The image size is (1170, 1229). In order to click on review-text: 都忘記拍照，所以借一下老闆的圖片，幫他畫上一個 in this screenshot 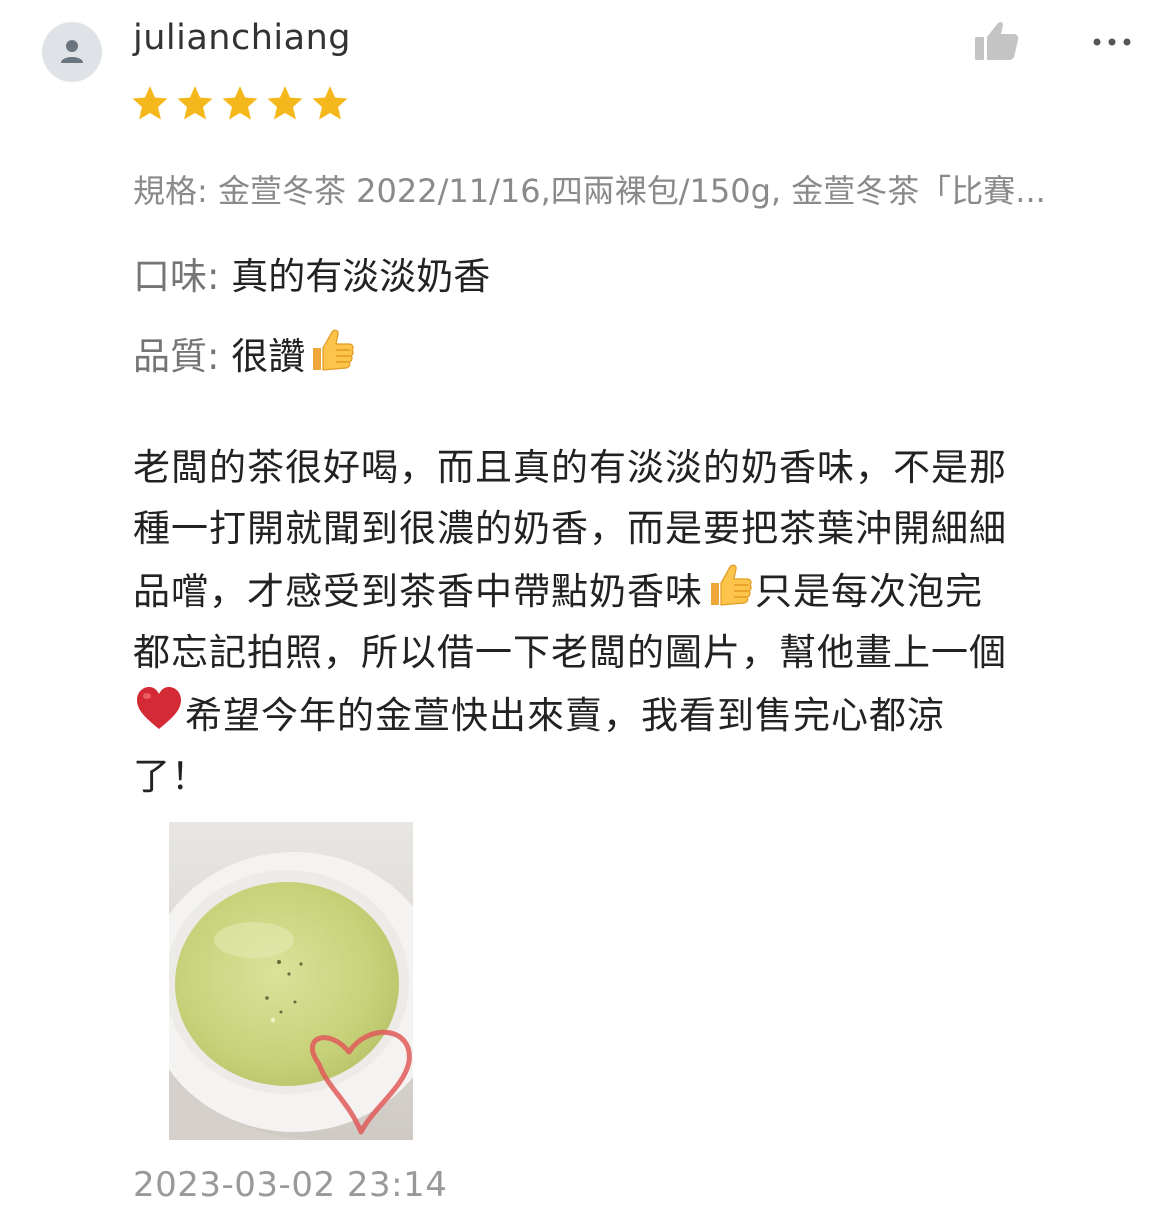, I will do `click(570, 652)`.